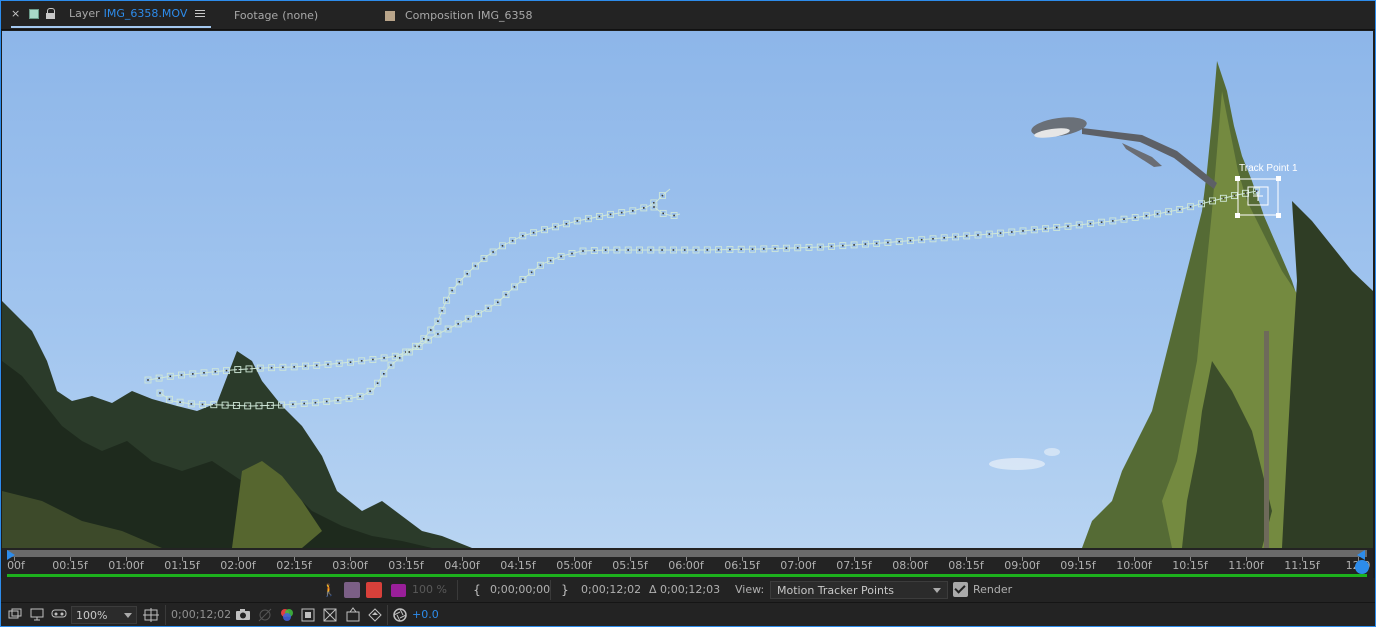 This screenshot has height=627, width=1376. Describe the element at coordinates (201, 614) in the screenshot. I see `current-timecode: 0;00;12;02` at that location.